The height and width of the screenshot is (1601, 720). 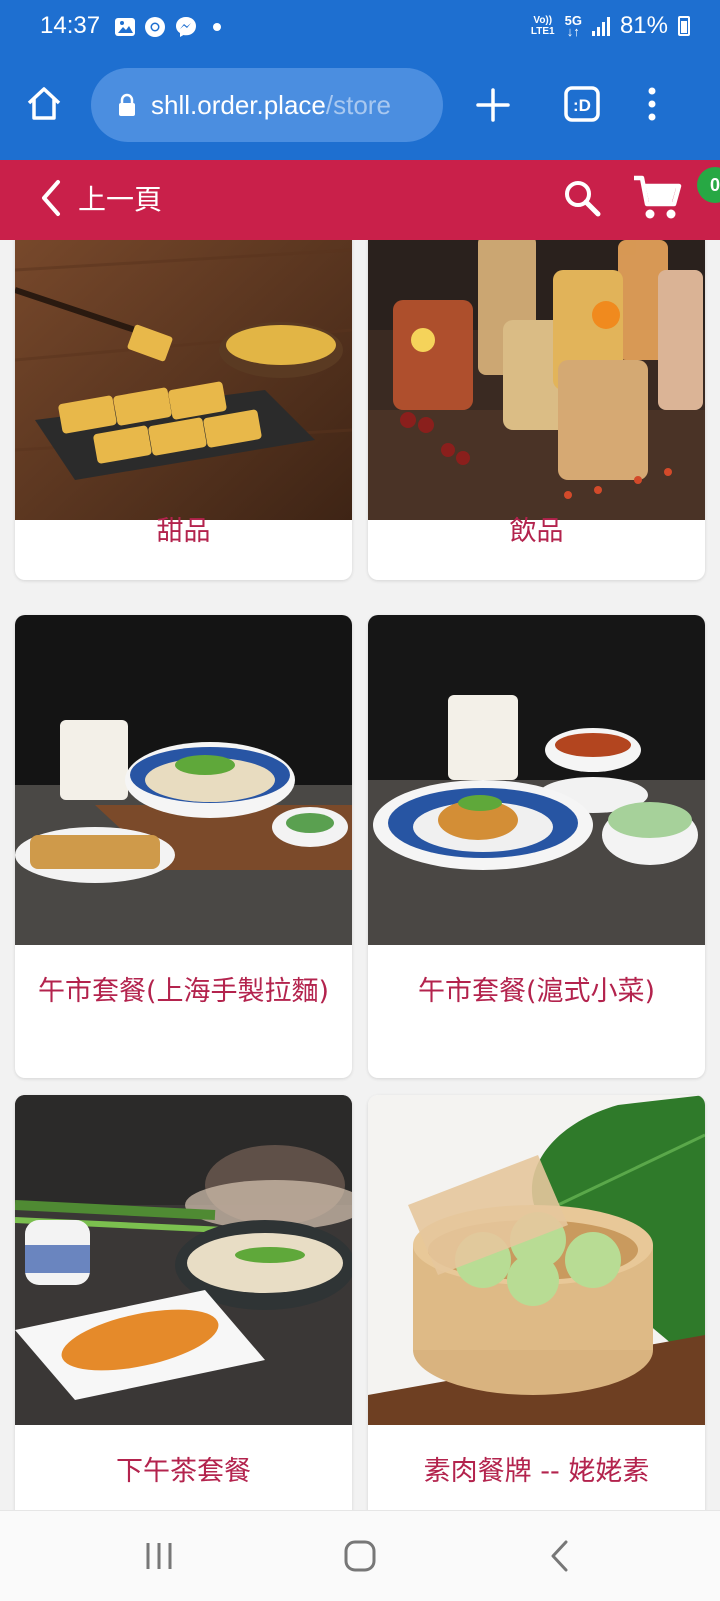 I want to click on category-label: 下午茶套餐, so click(x=183, y=1471).